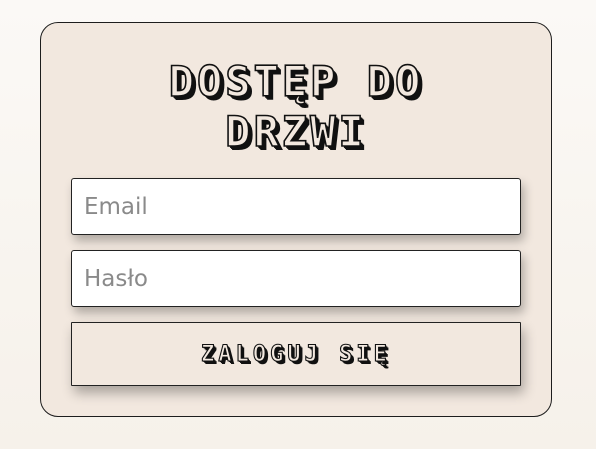  Describe the element at coordinates (296, 278) in the screenshot. I see `password-field` at that location.